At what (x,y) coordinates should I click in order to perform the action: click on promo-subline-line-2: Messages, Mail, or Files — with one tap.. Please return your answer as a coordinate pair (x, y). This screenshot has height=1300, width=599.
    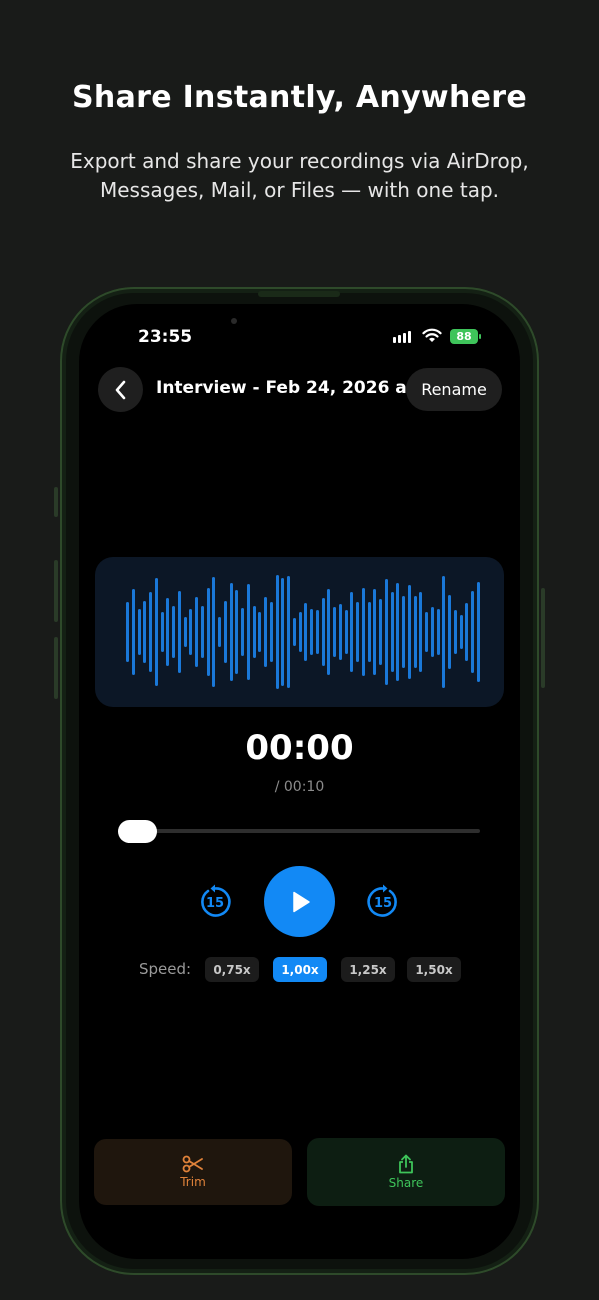
    Looking at the image, I should click on (299, 190).